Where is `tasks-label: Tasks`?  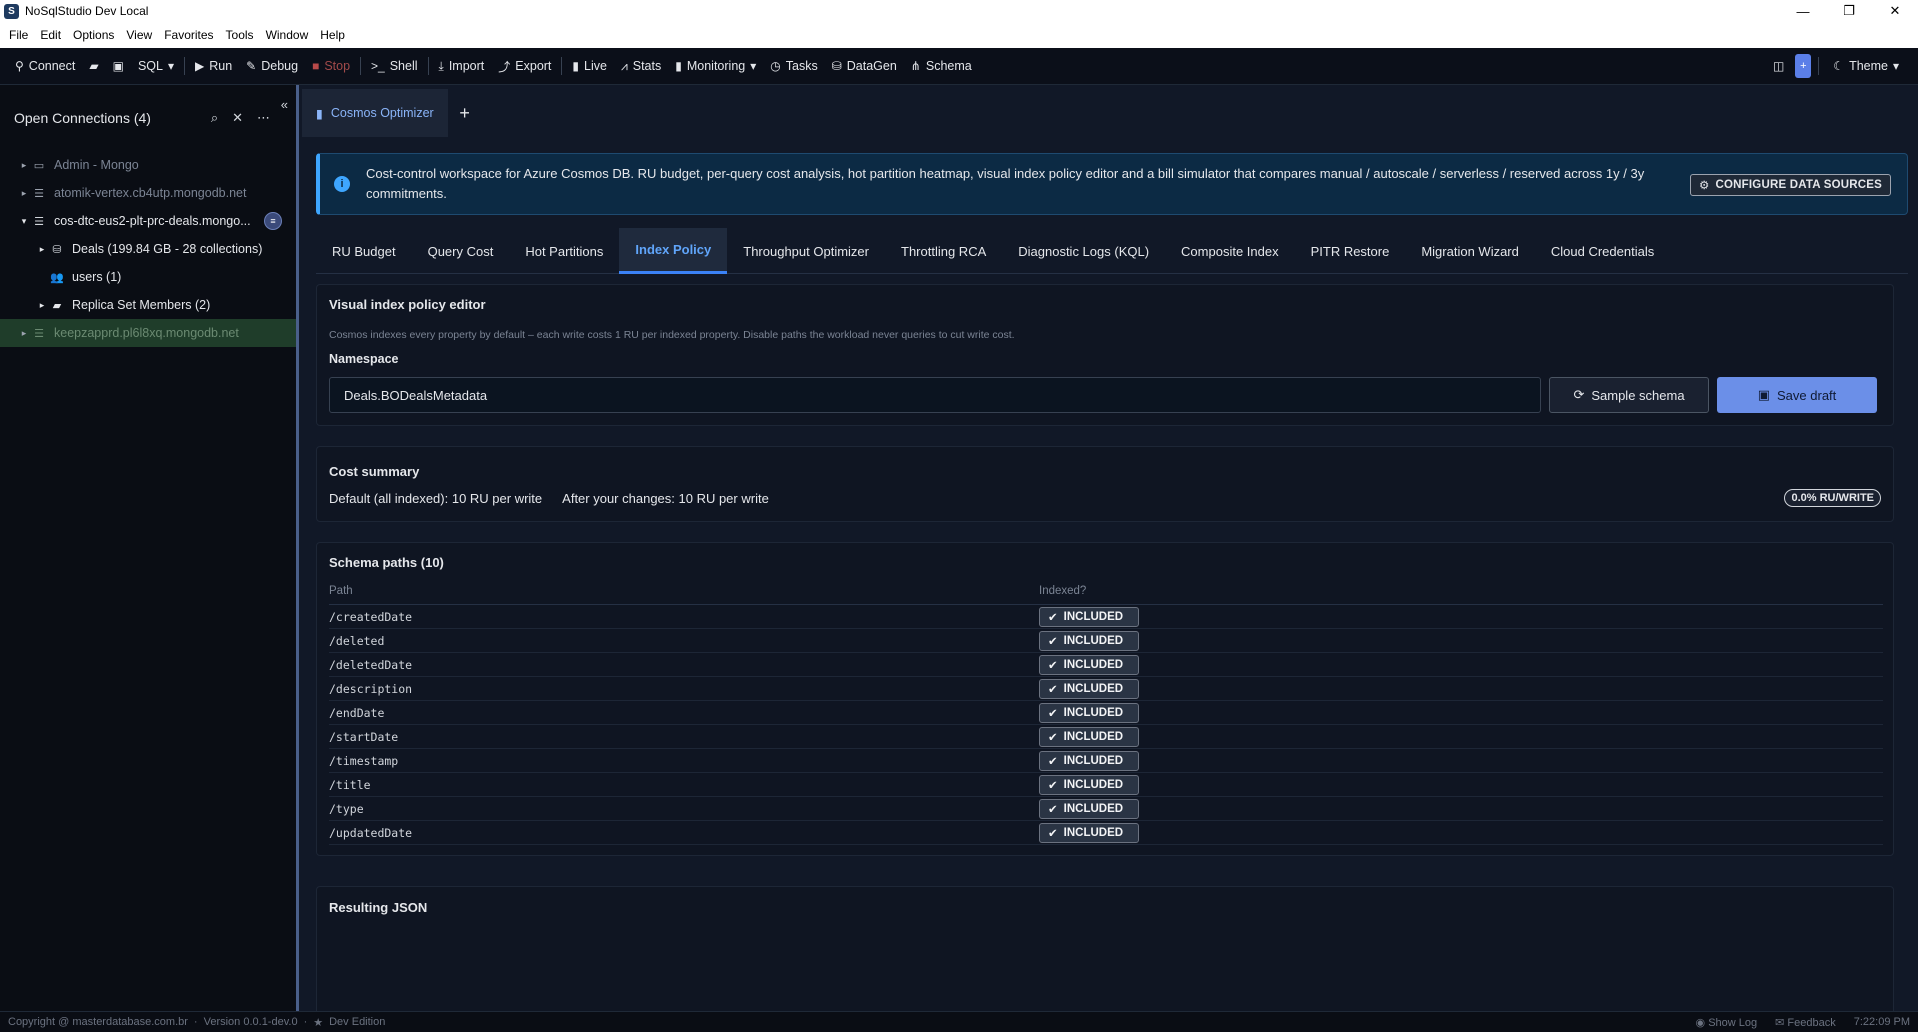 tasks-label: Tasks is located at coordinates (801, 66).